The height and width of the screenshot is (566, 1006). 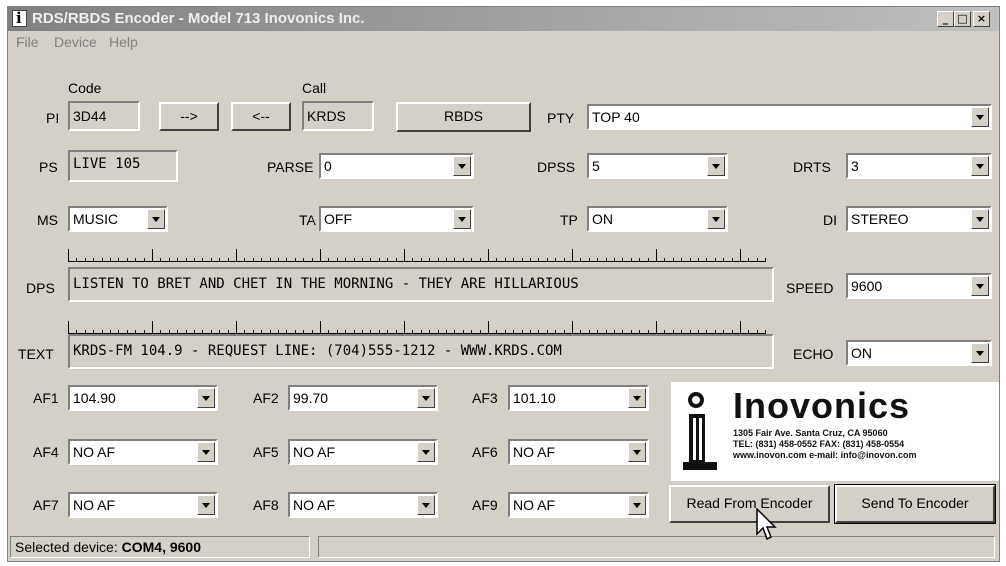 I want to click on maximize-button: □, so click(x=962, y=19).